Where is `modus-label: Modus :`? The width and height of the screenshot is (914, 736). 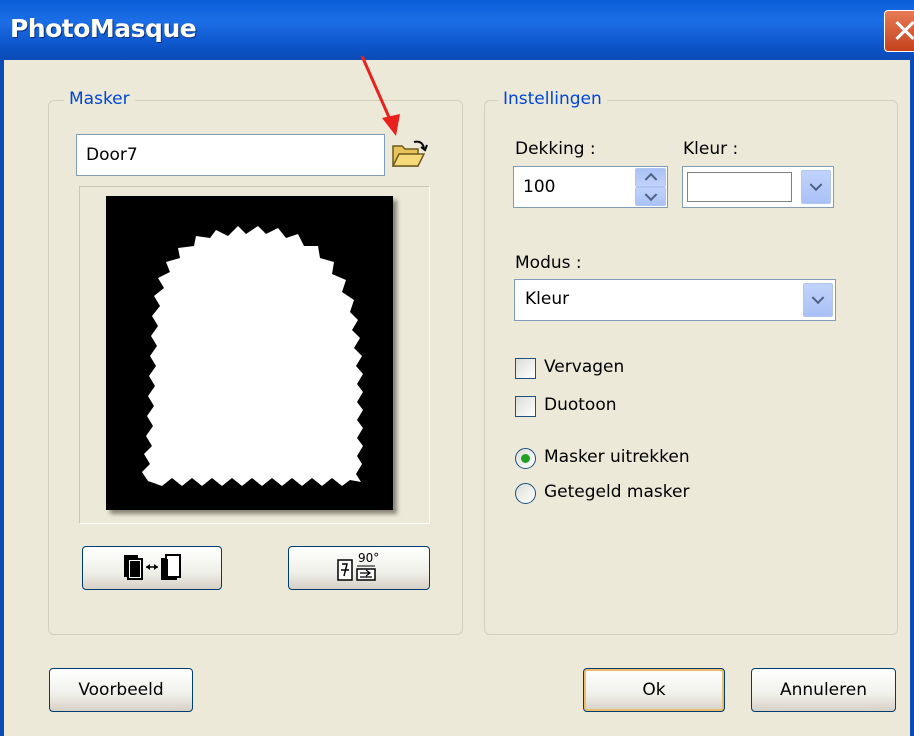
modus-label: Modus : is located at coordinates (548, 263).